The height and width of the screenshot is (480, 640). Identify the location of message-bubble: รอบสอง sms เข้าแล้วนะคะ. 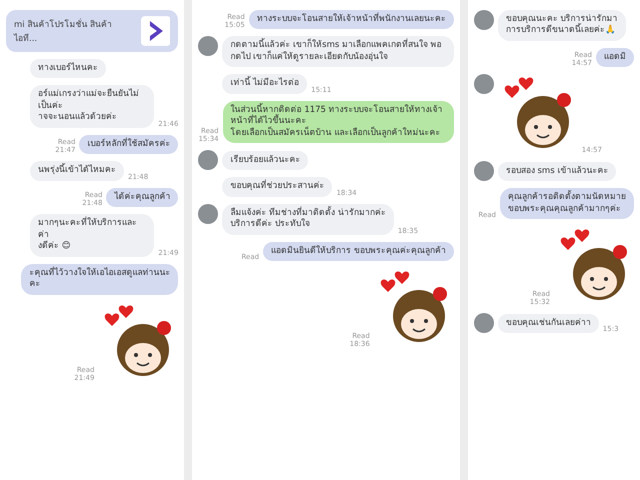
(557, 172).